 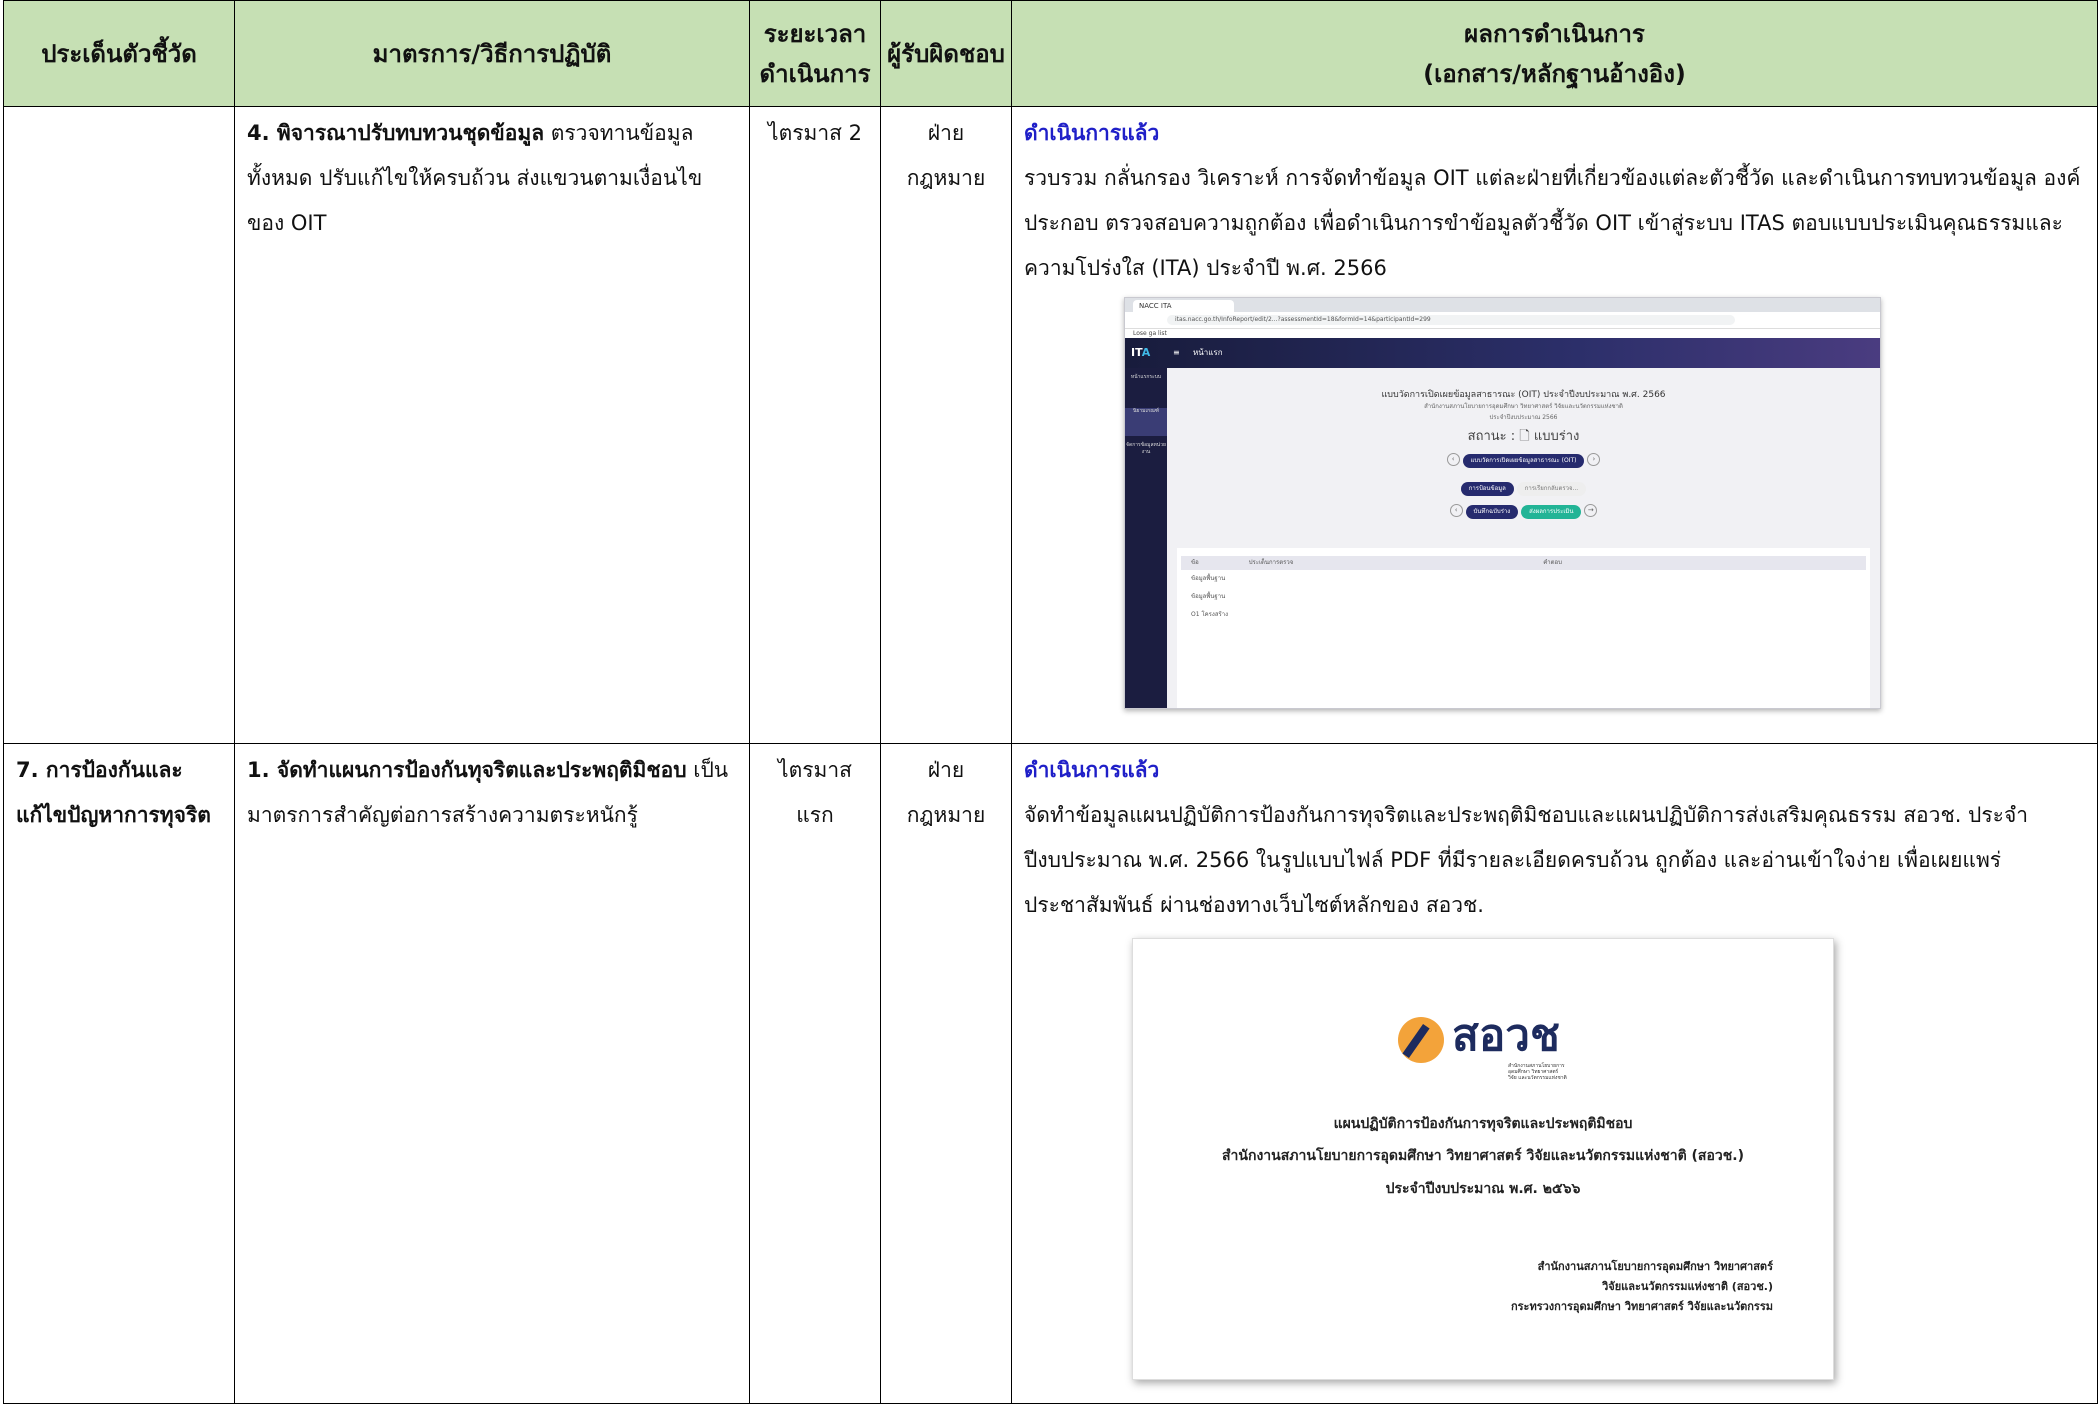 I want to click on header-period-line1: ระยะเวลา, so click(x=815, y=33).